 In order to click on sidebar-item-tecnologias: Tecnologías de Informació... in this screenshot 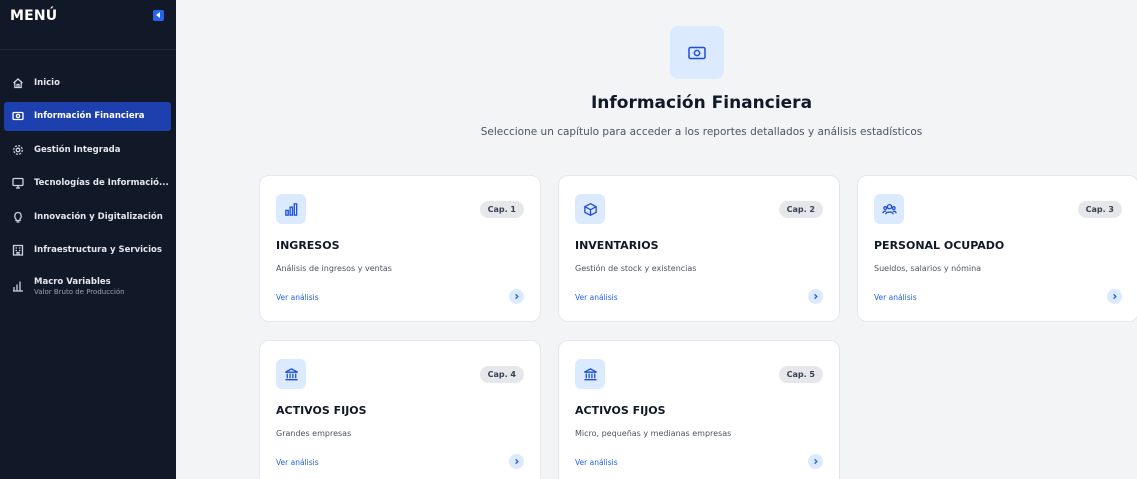, I will do `click(87, 183)`.